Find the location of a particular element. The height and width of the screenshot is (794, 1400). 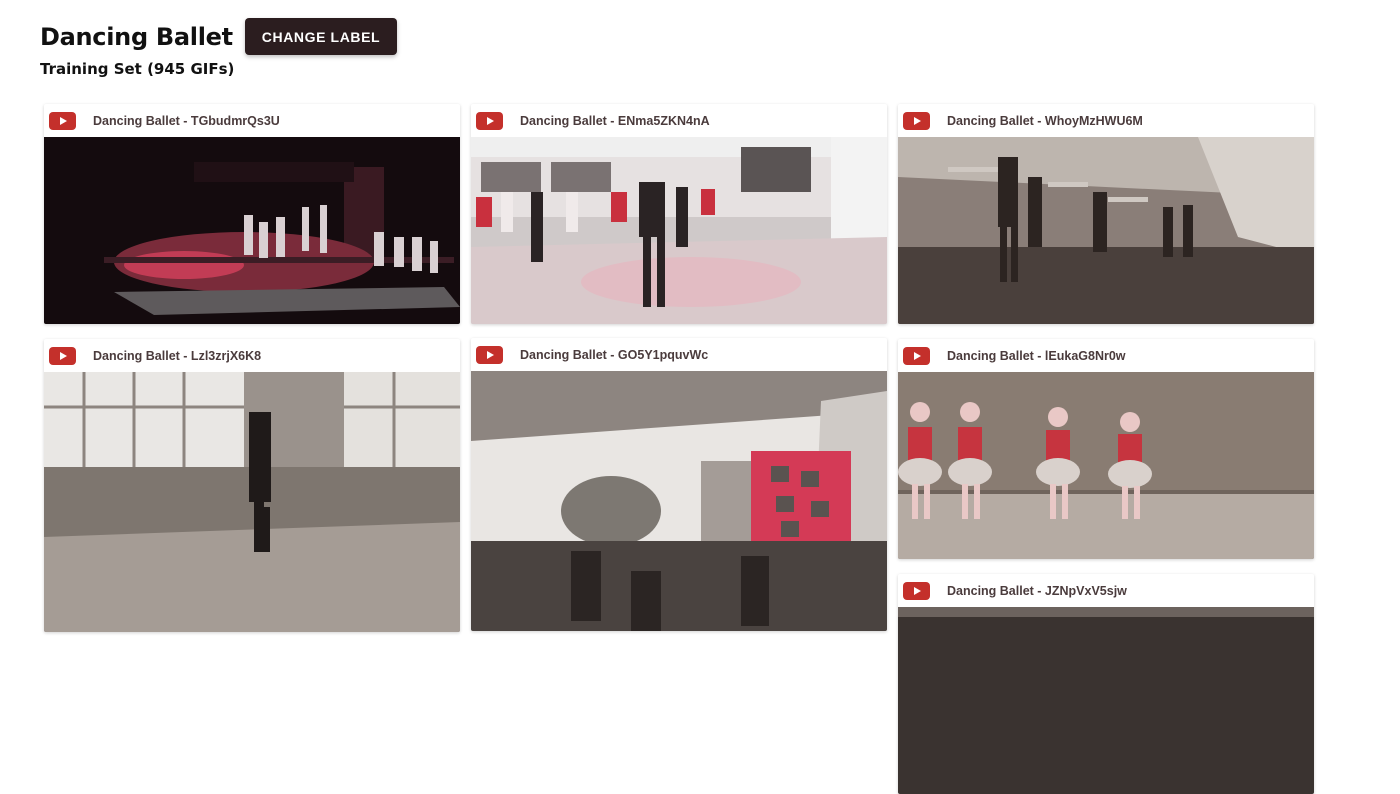

gif-card: Dancing Ballet - TGbudmrQs3U is located at coordinates (252, 214).